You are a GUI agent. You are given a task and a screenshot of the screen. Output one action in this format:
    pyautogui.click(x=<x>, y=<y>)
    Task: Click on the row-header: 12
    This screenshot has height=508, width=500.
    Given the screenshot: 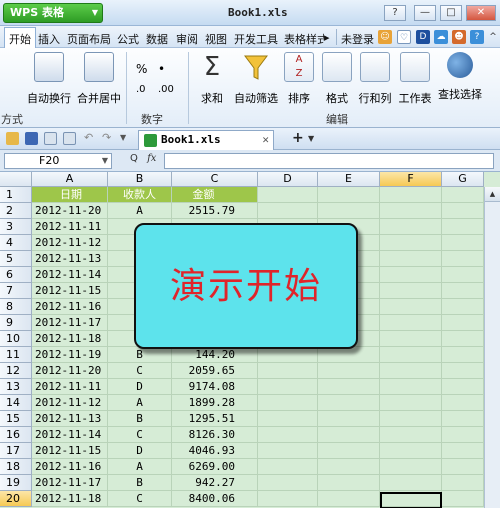 What is the action you would take?
    pyautogui.click(x=16, y=371)
    